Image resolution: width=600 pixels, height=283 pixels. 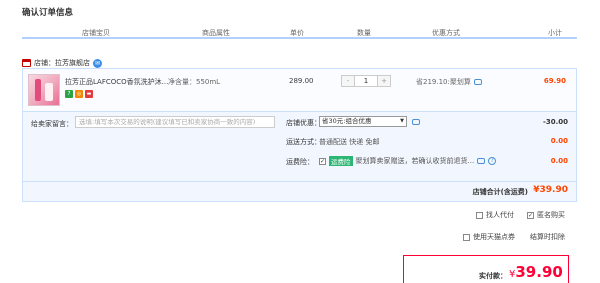 I want to click on insurance-checkbox: ✓, so click(x=322, y=161).